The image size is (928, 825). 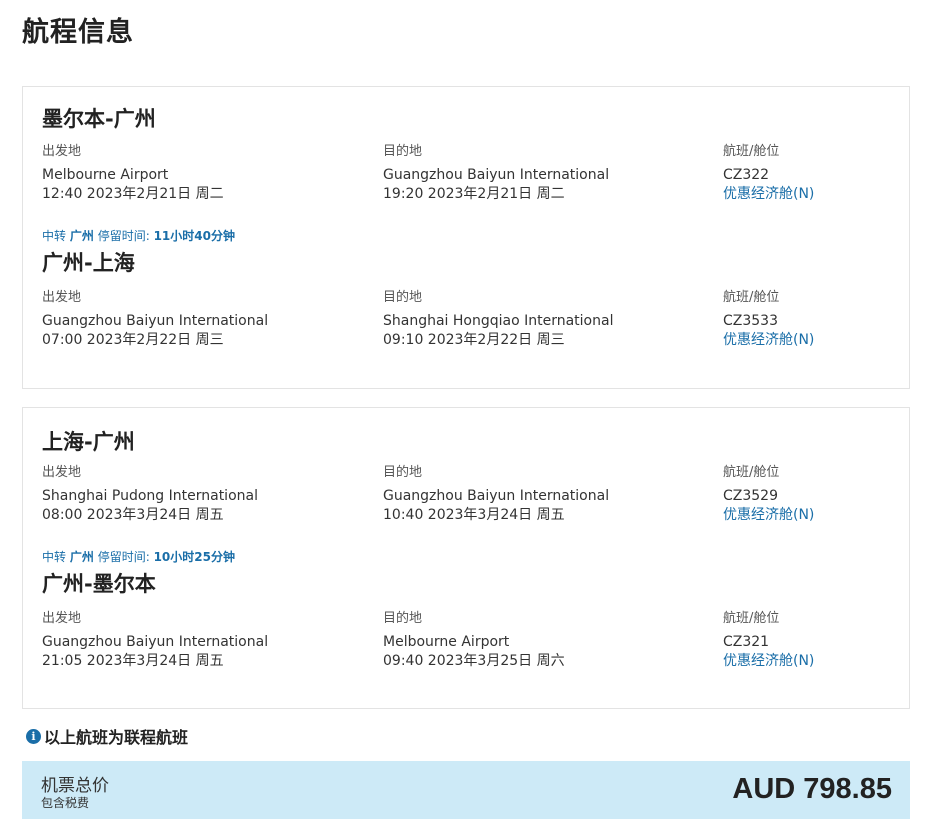 I want to click on departure-time: 12:40 2023年2月21日 周二, so click(x=133, y=194).